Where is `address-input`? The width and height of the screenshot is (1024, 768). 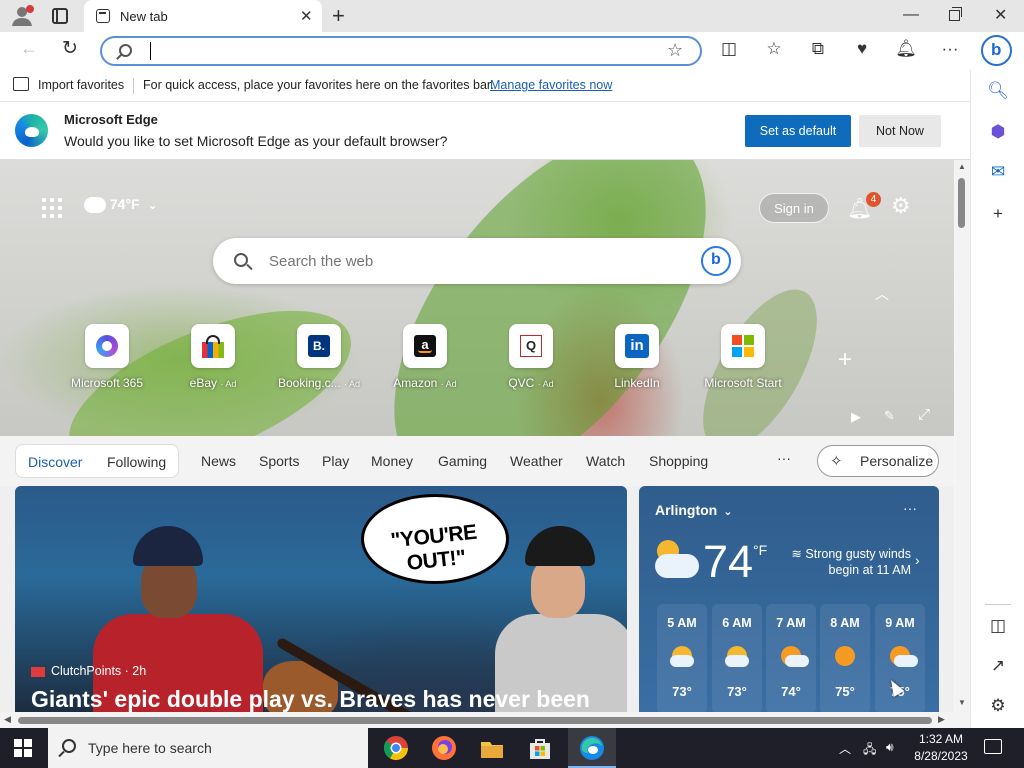 address-input is located at coordinates (396, 51).